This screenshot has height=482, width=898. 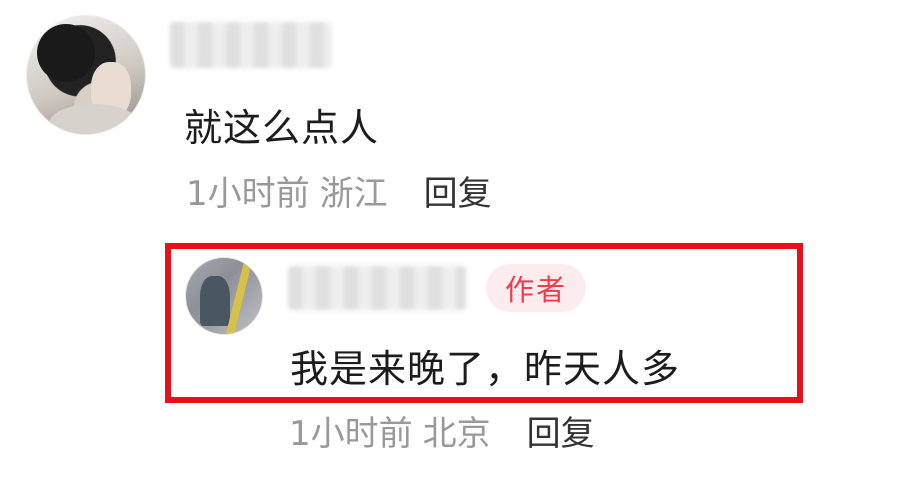 I want to click on avatar, so click(x=86, y=75).